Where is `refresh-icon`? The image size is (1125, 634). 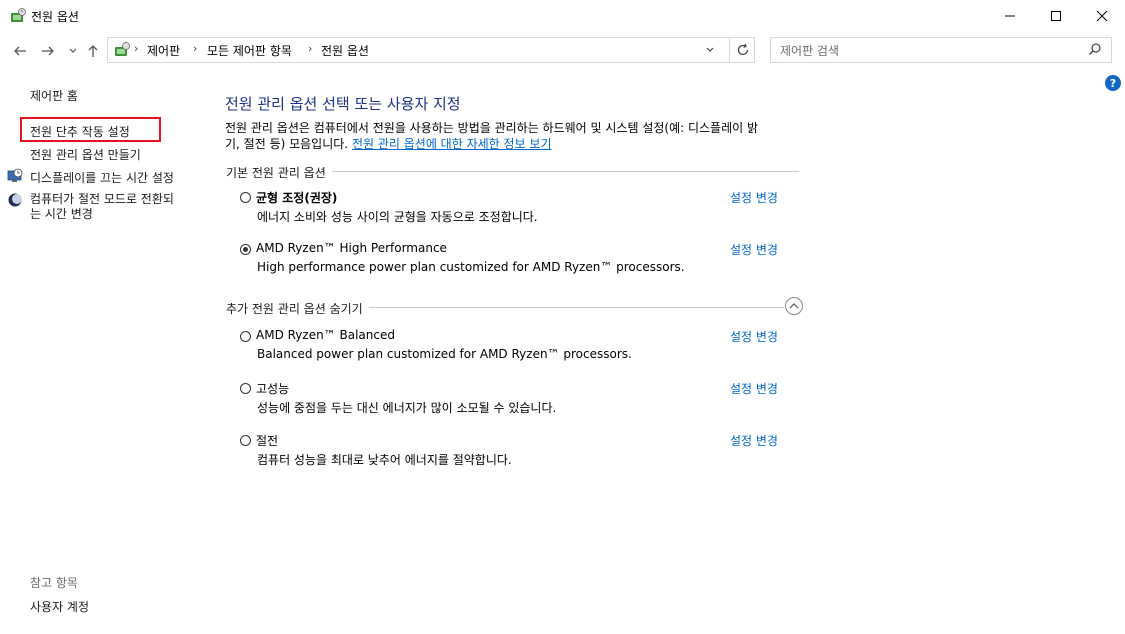
refresh-icon is located at coordinates (742, 49).